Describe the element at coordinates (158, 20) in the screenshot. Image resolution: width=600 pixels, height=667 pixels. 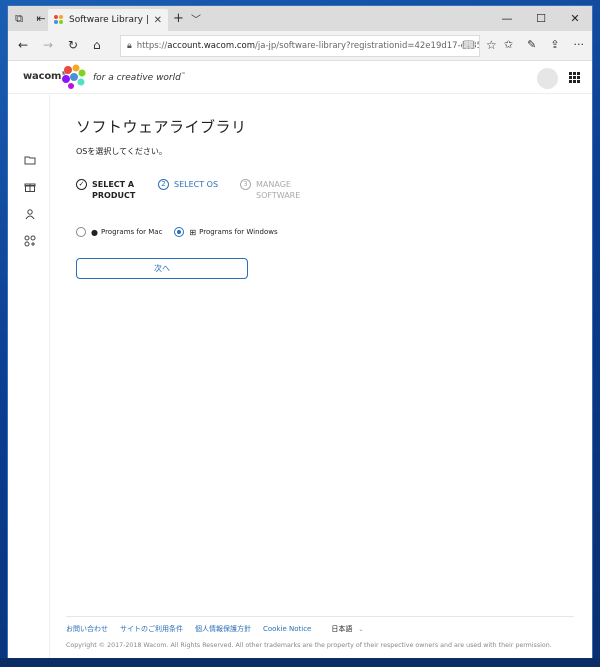
I see `tab-close-icon: ✕` at that location.